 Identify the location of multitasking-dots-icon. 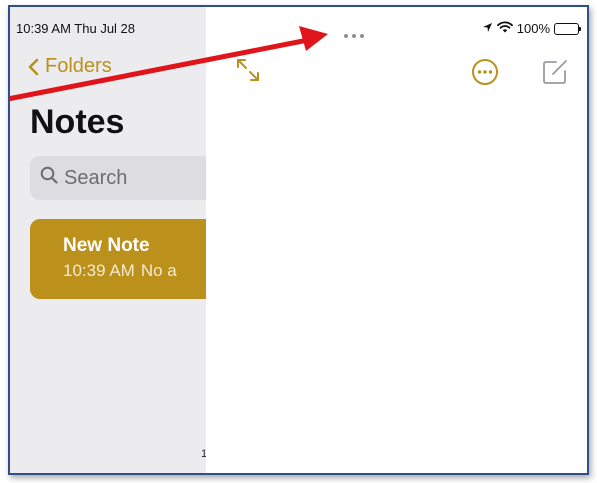
(354, 36).